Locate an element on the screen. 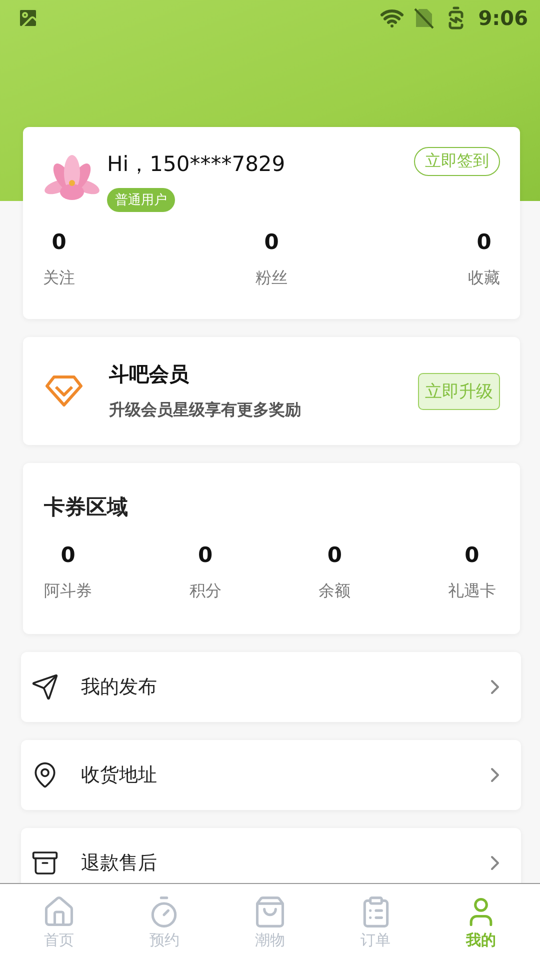 The height and width of the screenshot is (960, 540). stat-label: 收藏 is located at coordinates (484, 278).